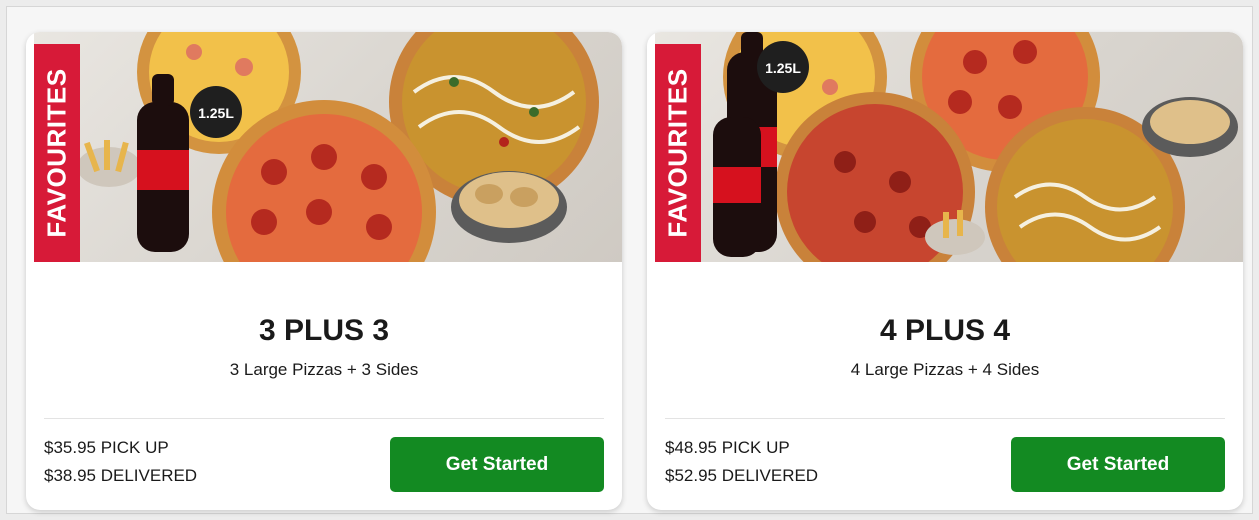 Image resolution: width=1259 pixels, height=520 pixels. I want to click on delivered-price: $52.95 DELIVERED, so click(742, 475).